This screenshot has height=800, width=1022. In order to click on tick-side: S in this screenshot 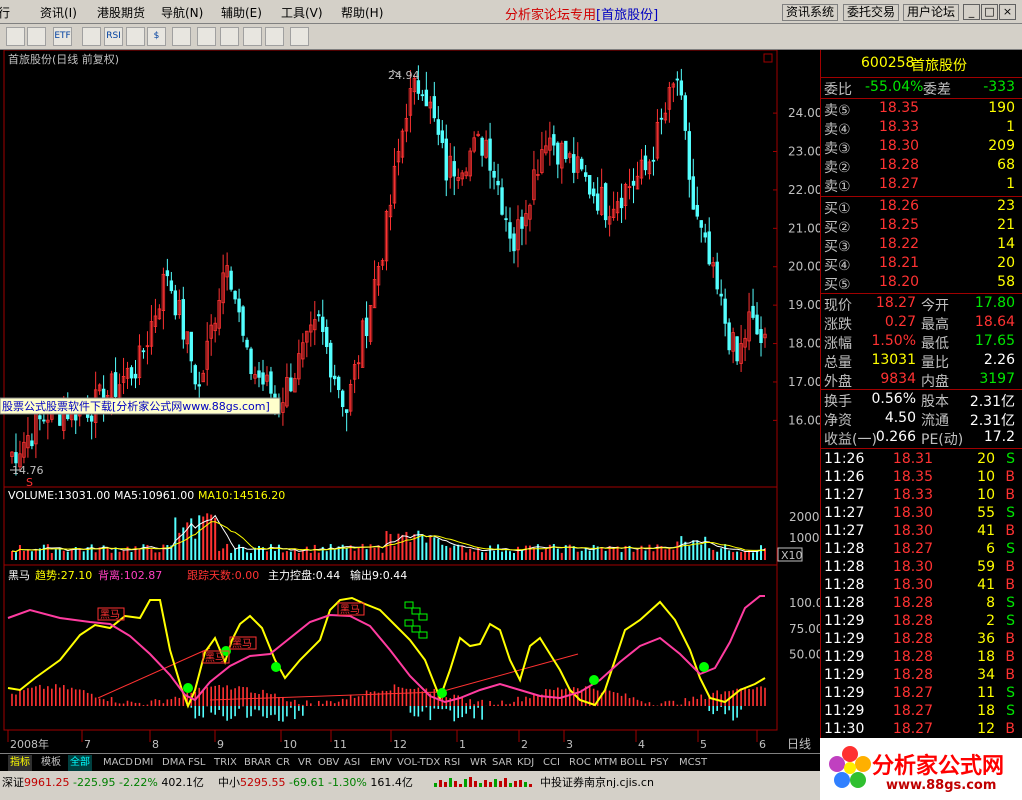, I will do `click(1010, 693)`.